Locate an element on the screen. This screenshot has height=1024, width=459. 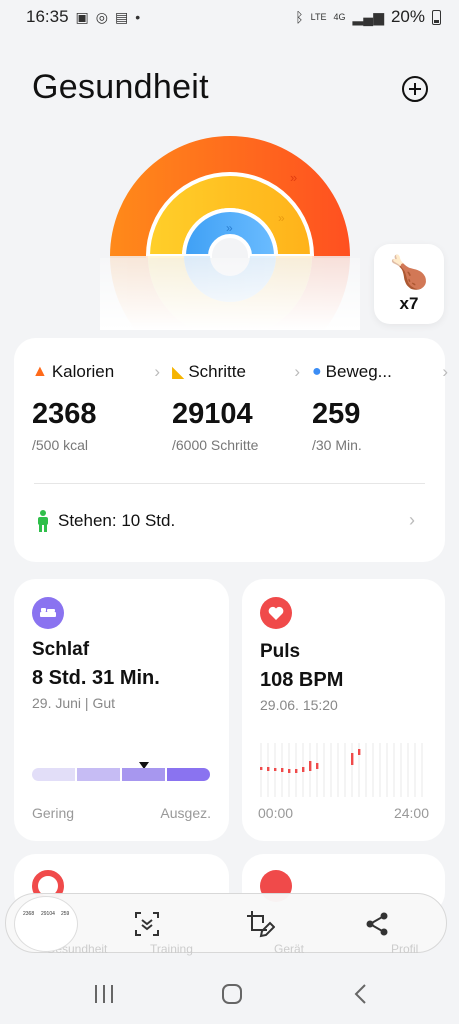
pulse-chart is located at coordinates (341, 770).